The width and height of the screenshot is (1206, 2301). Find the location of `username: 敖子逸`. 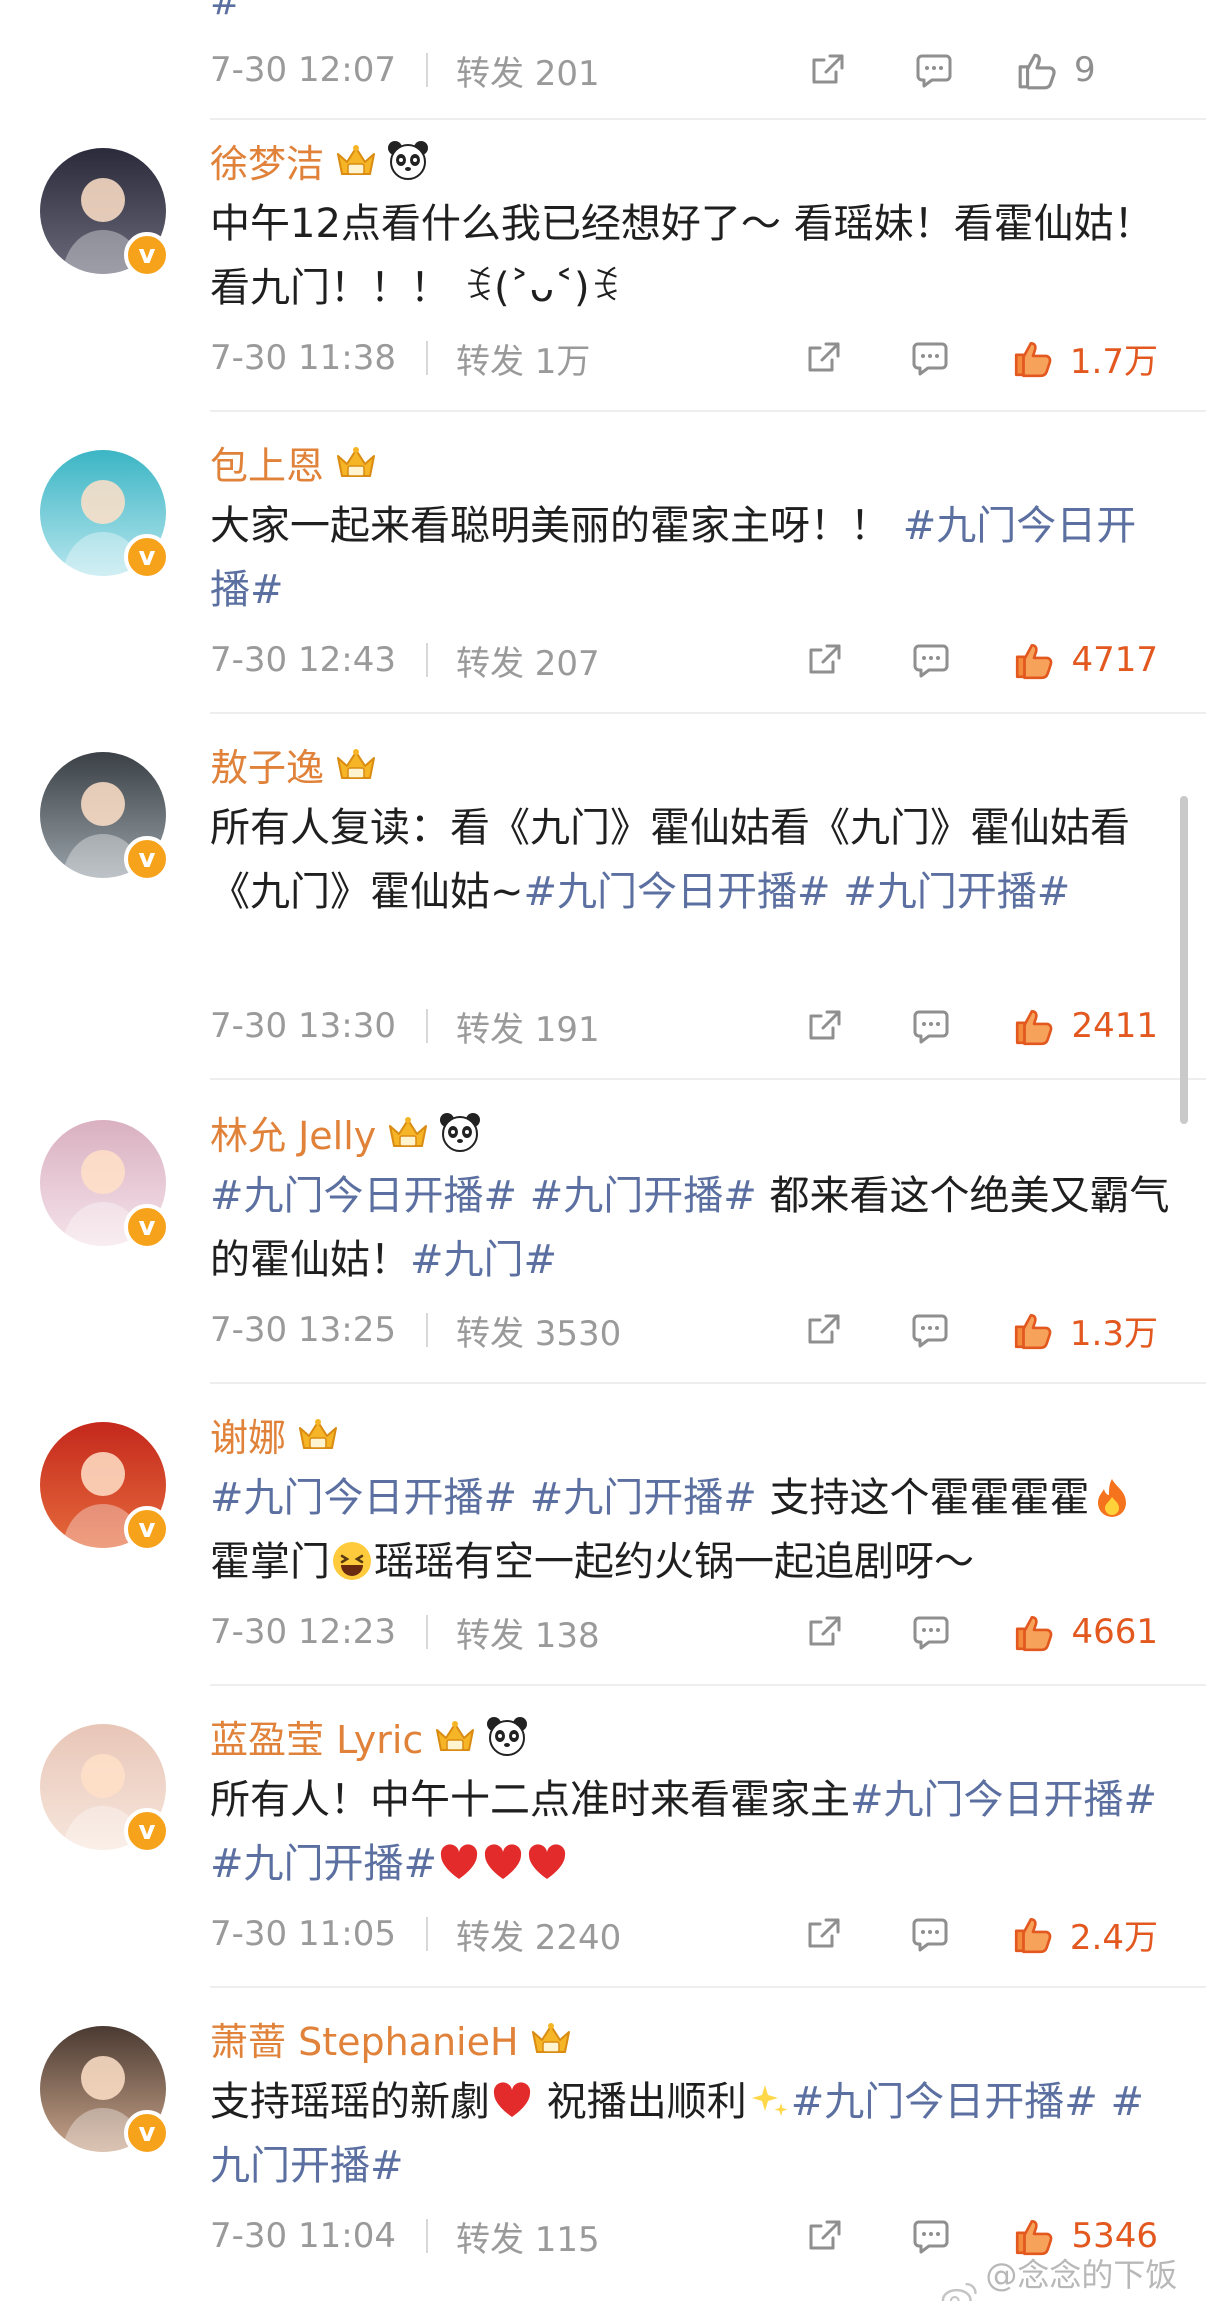

username: 敖子逸 is located at coordinates (267, 764).